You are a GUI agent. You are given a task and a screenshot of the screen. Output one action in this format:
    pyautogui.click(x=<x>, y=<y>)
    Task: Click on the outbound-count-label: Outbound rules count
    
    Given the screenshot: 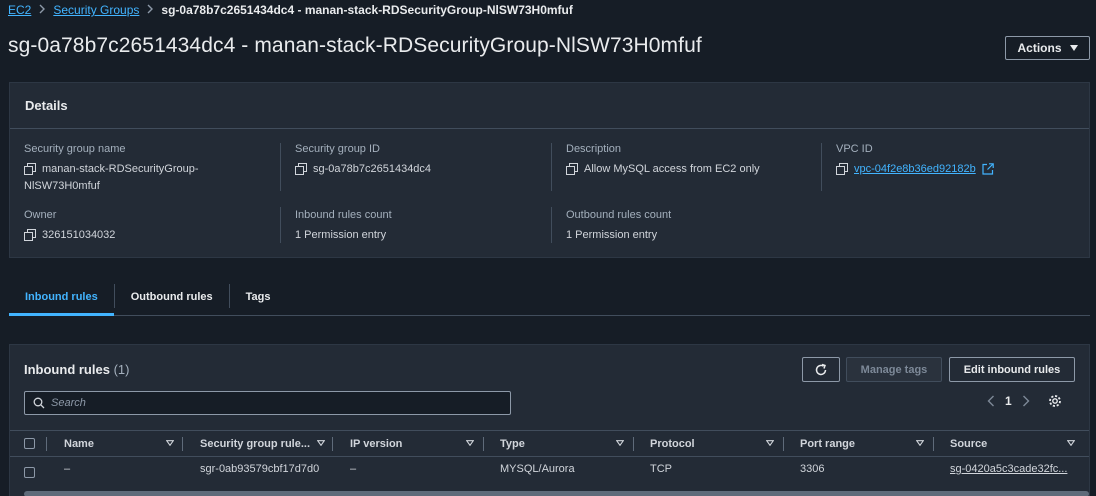 What is the action you would take?
    pyautogui.click(x=619, y=215)
    